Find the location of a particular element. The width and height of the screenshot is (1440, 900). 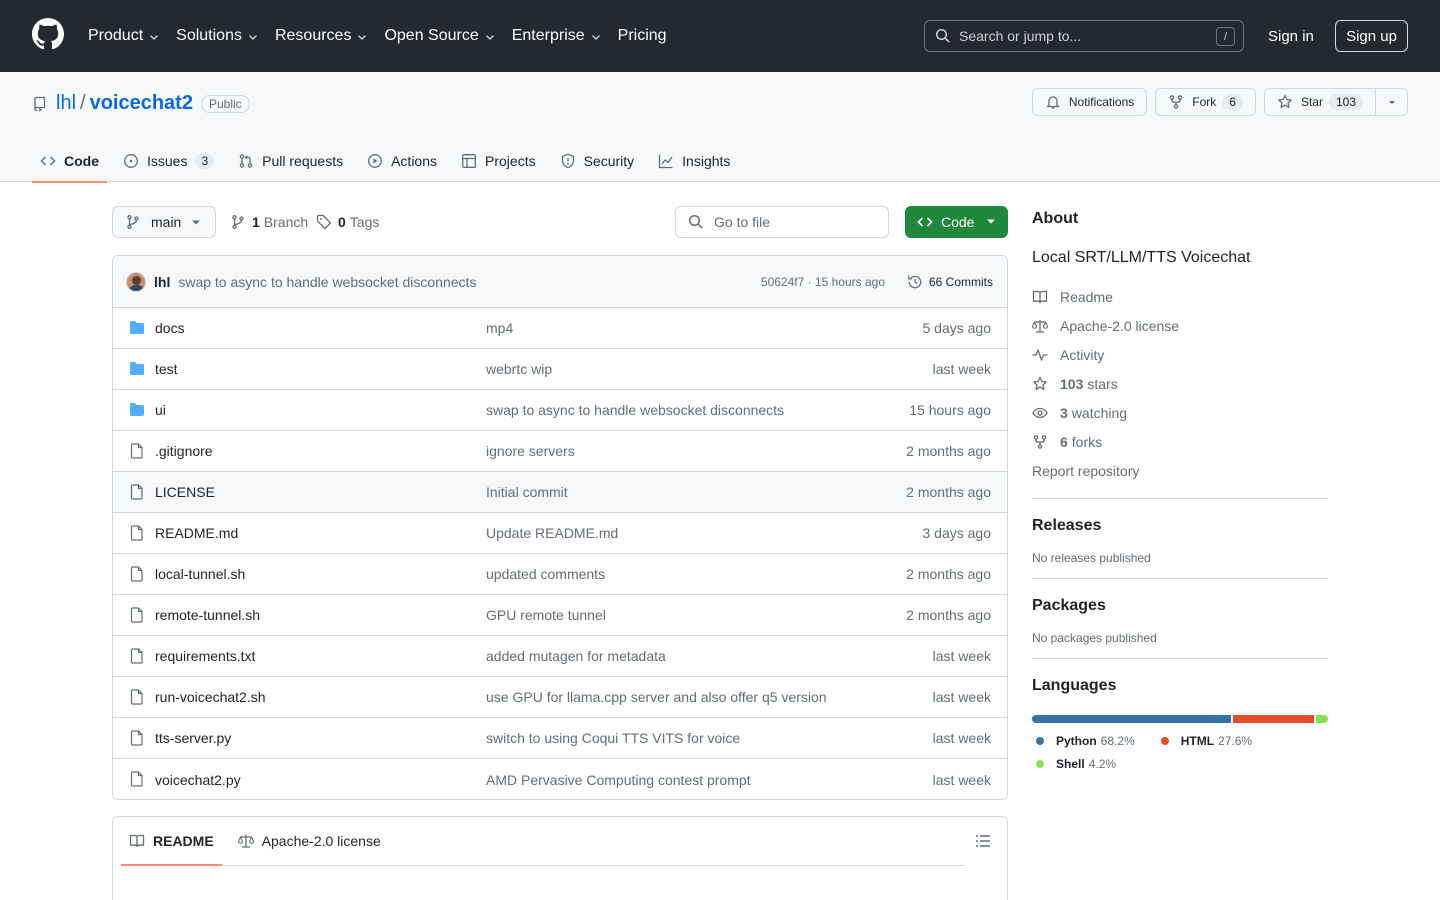

file-name-link: LICENSE is located at coordinates (185, 492).